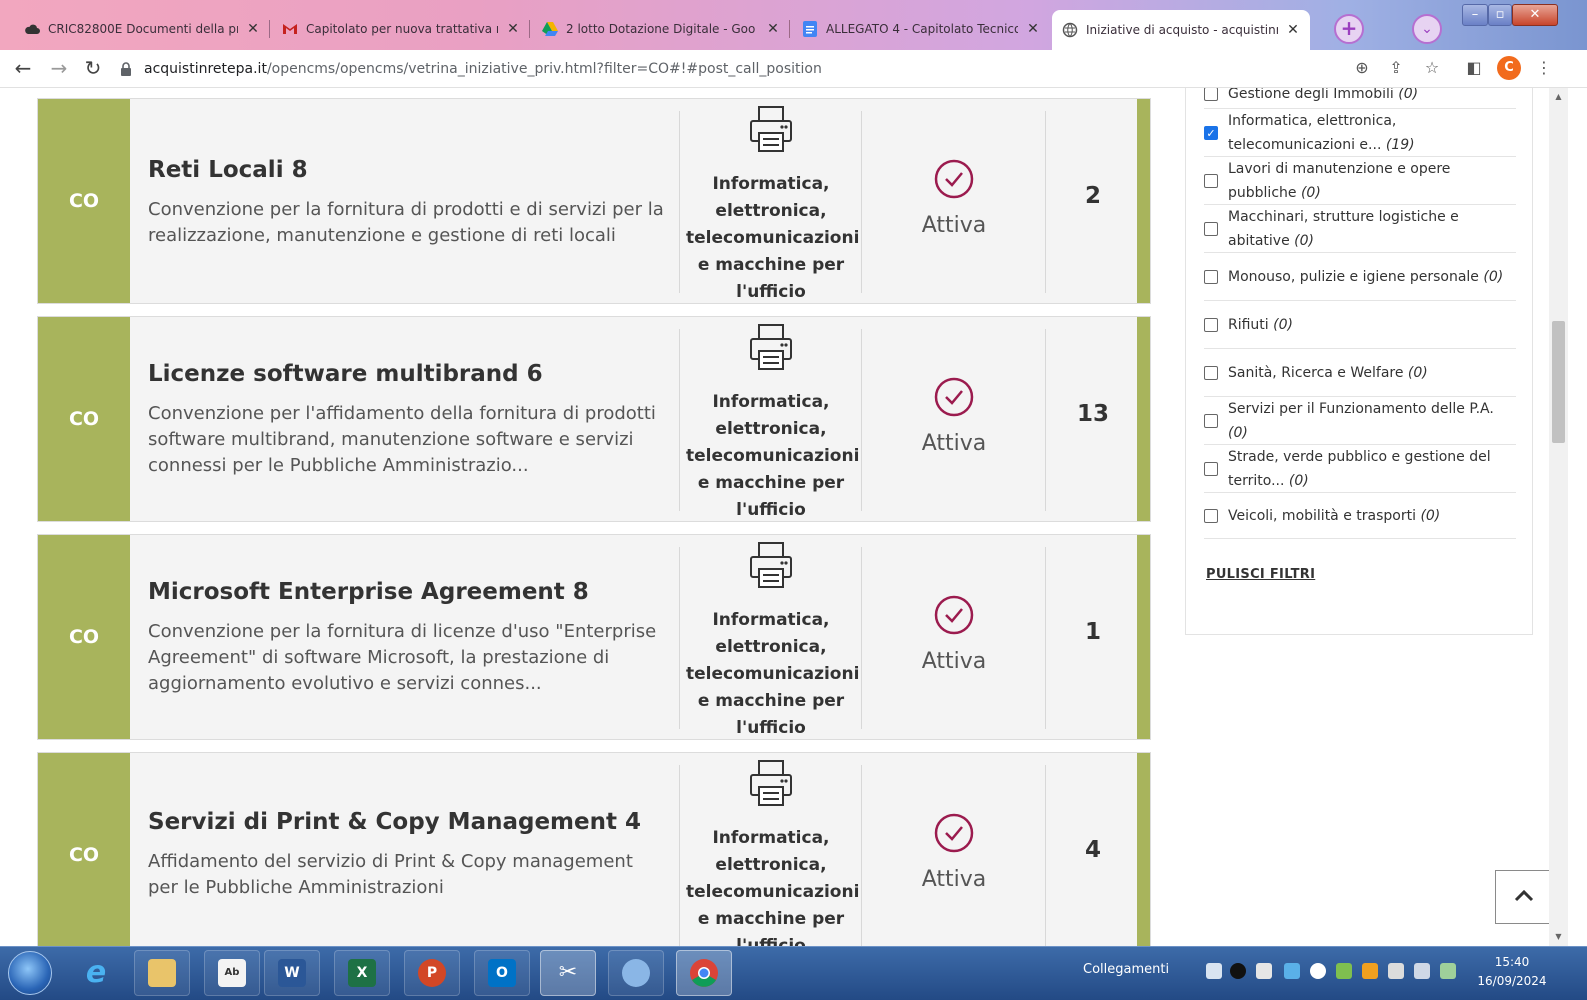 This screenshot has width=1587, height=1000. What do you see at coordinates (1475, 15) in the screenshot?
I see `minimize-button: –` at bounding box center [1475, 15].